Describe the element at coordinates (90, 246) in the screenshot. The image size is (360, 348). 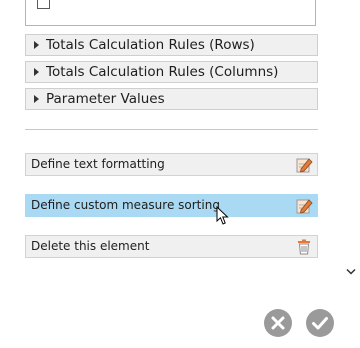
I see `action-label: Delete this element` at that location.